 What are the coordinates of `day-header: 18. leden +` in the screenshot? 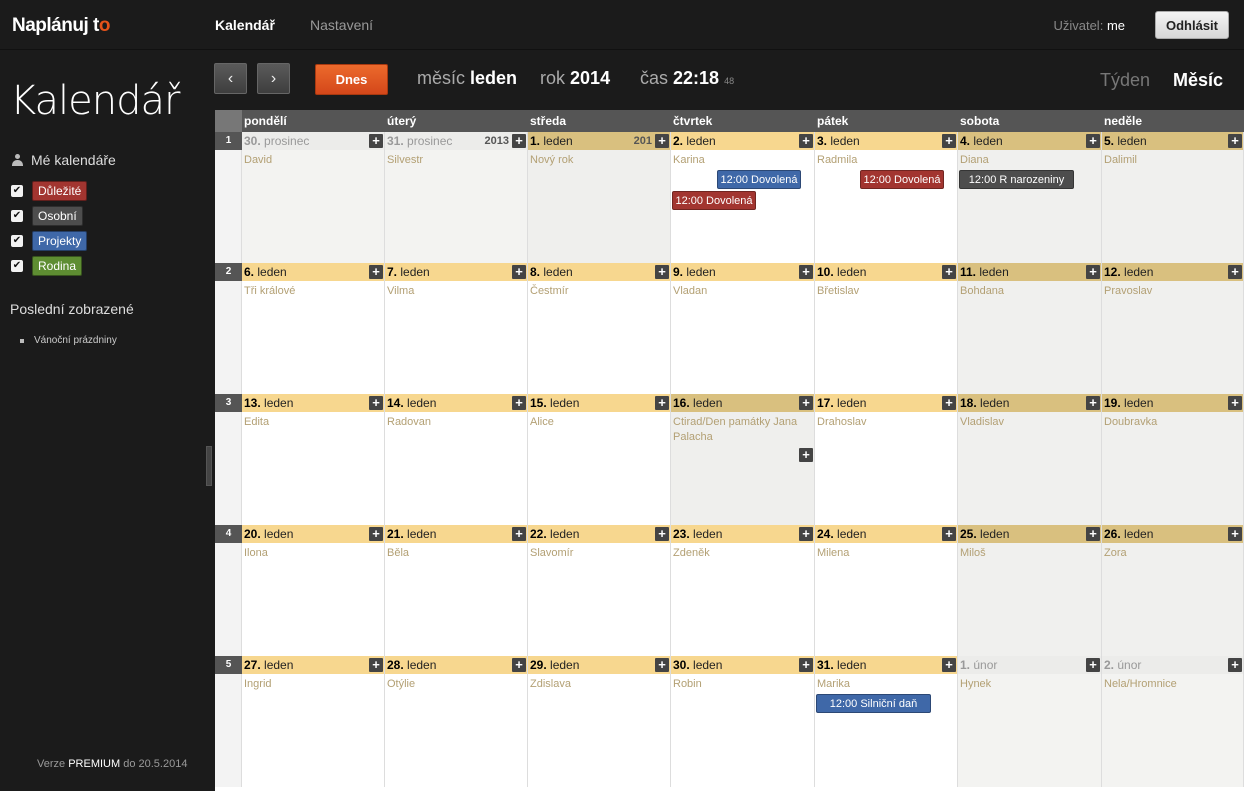 It's located at (1029, 403).